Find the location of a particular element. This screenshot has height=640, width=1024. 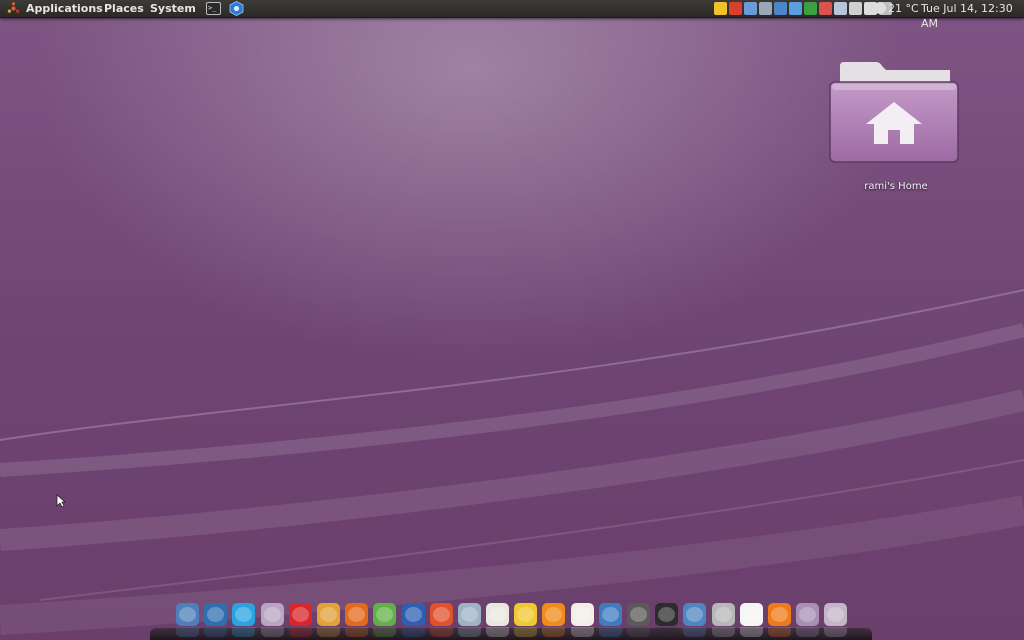

applications-menu: Applications is located at coordinates (64, 8).